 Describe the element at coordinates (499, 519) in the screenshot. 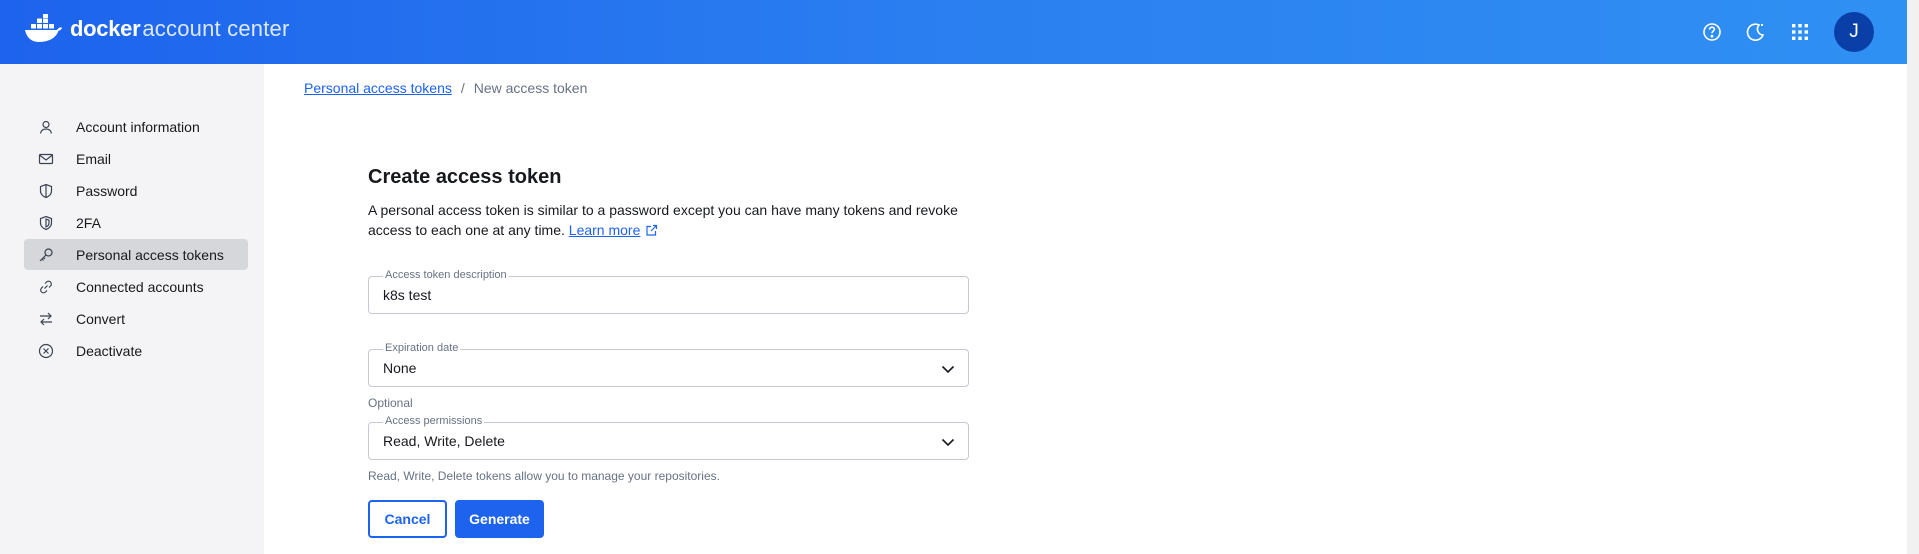

I see `generate-button: Generate` at that location.